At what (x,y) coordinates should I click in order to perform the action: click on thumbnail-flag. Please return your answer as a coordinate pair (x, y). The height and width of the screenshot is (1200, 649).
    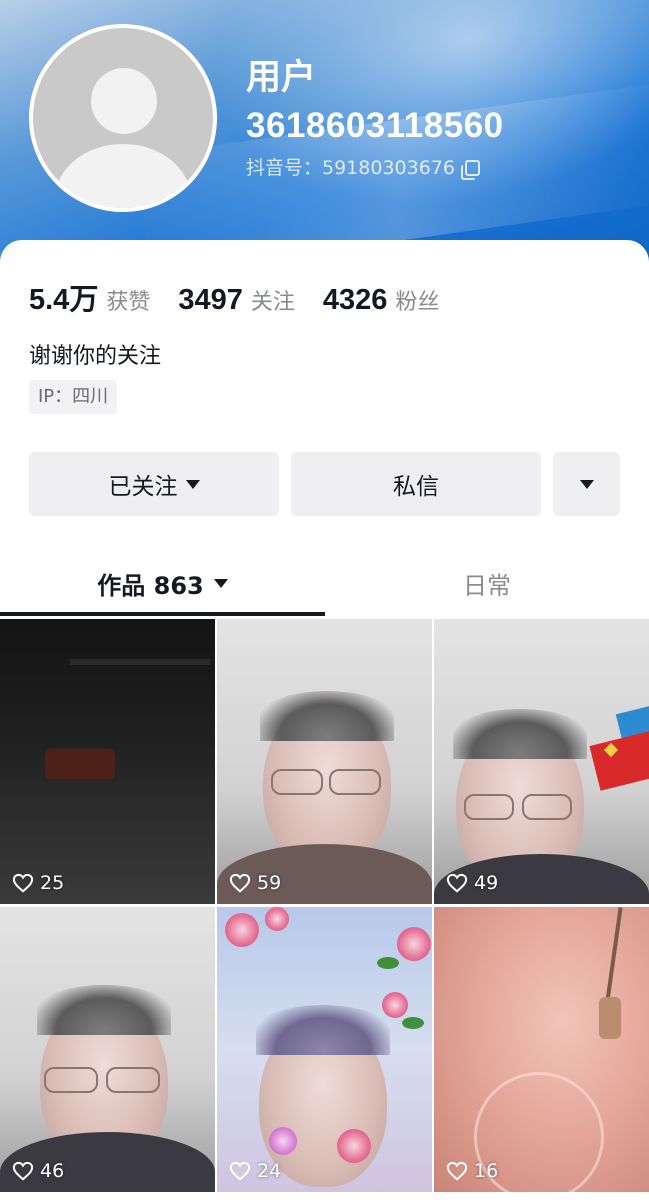
    Looking at the image, I should click on (619, 760).